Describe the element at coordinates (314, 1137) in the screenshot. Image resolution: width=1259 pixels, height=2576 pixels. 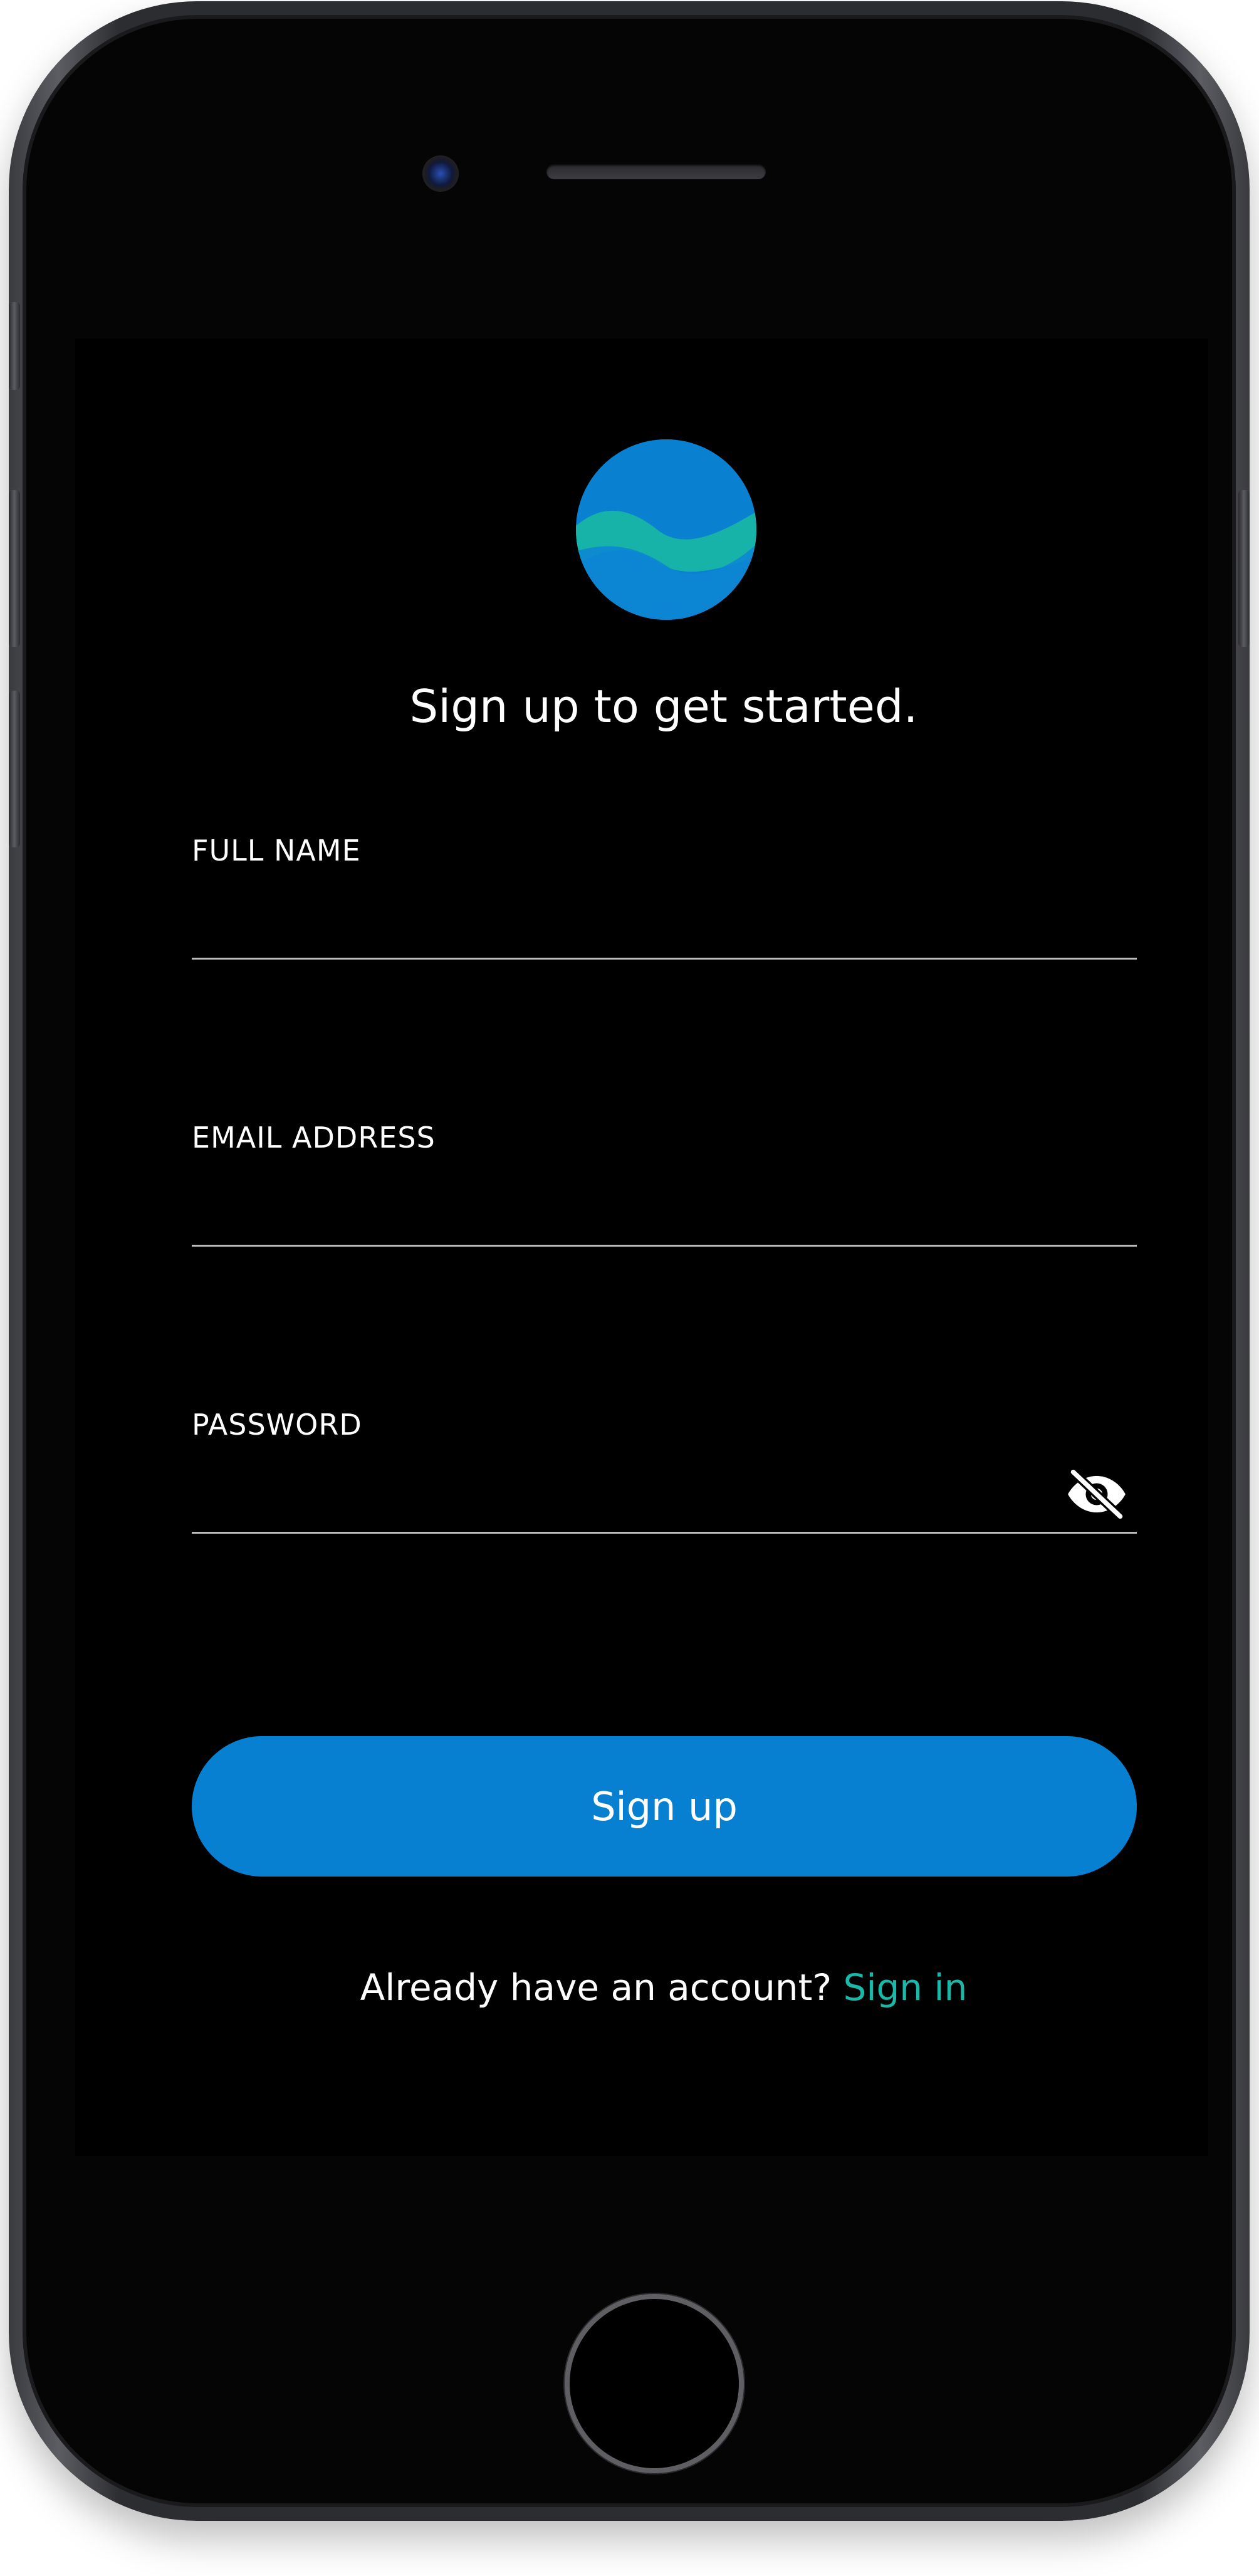
I see `email-label: EMAIL ADDRESS` at that location.